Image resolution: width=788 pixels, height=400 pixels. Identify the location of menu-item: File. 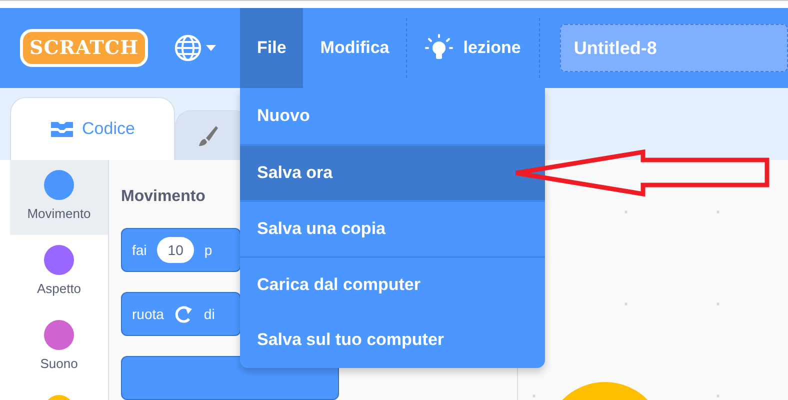
(272, 48).